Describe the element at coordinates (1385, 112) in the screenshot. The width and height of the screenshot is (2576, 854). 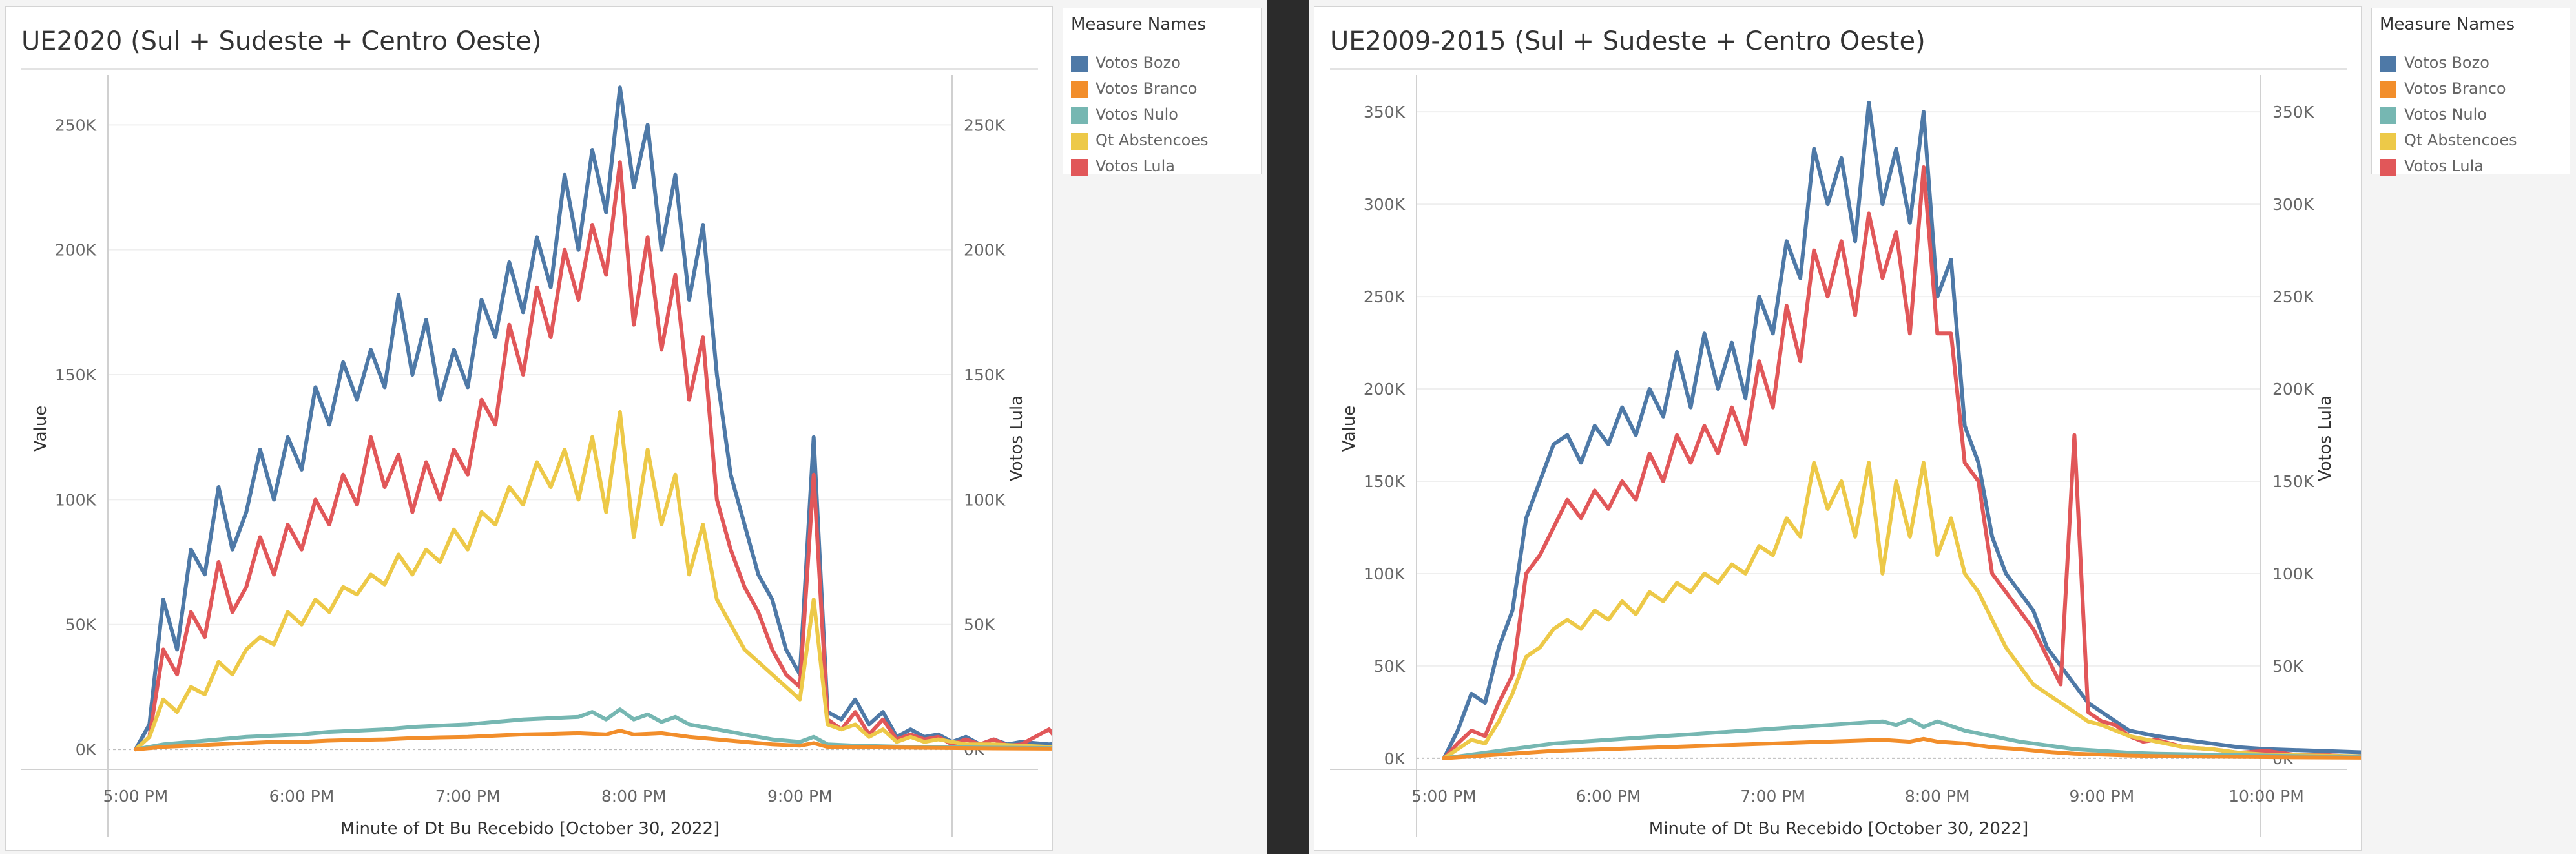
I see `y-tick-label: 350K` at that location.